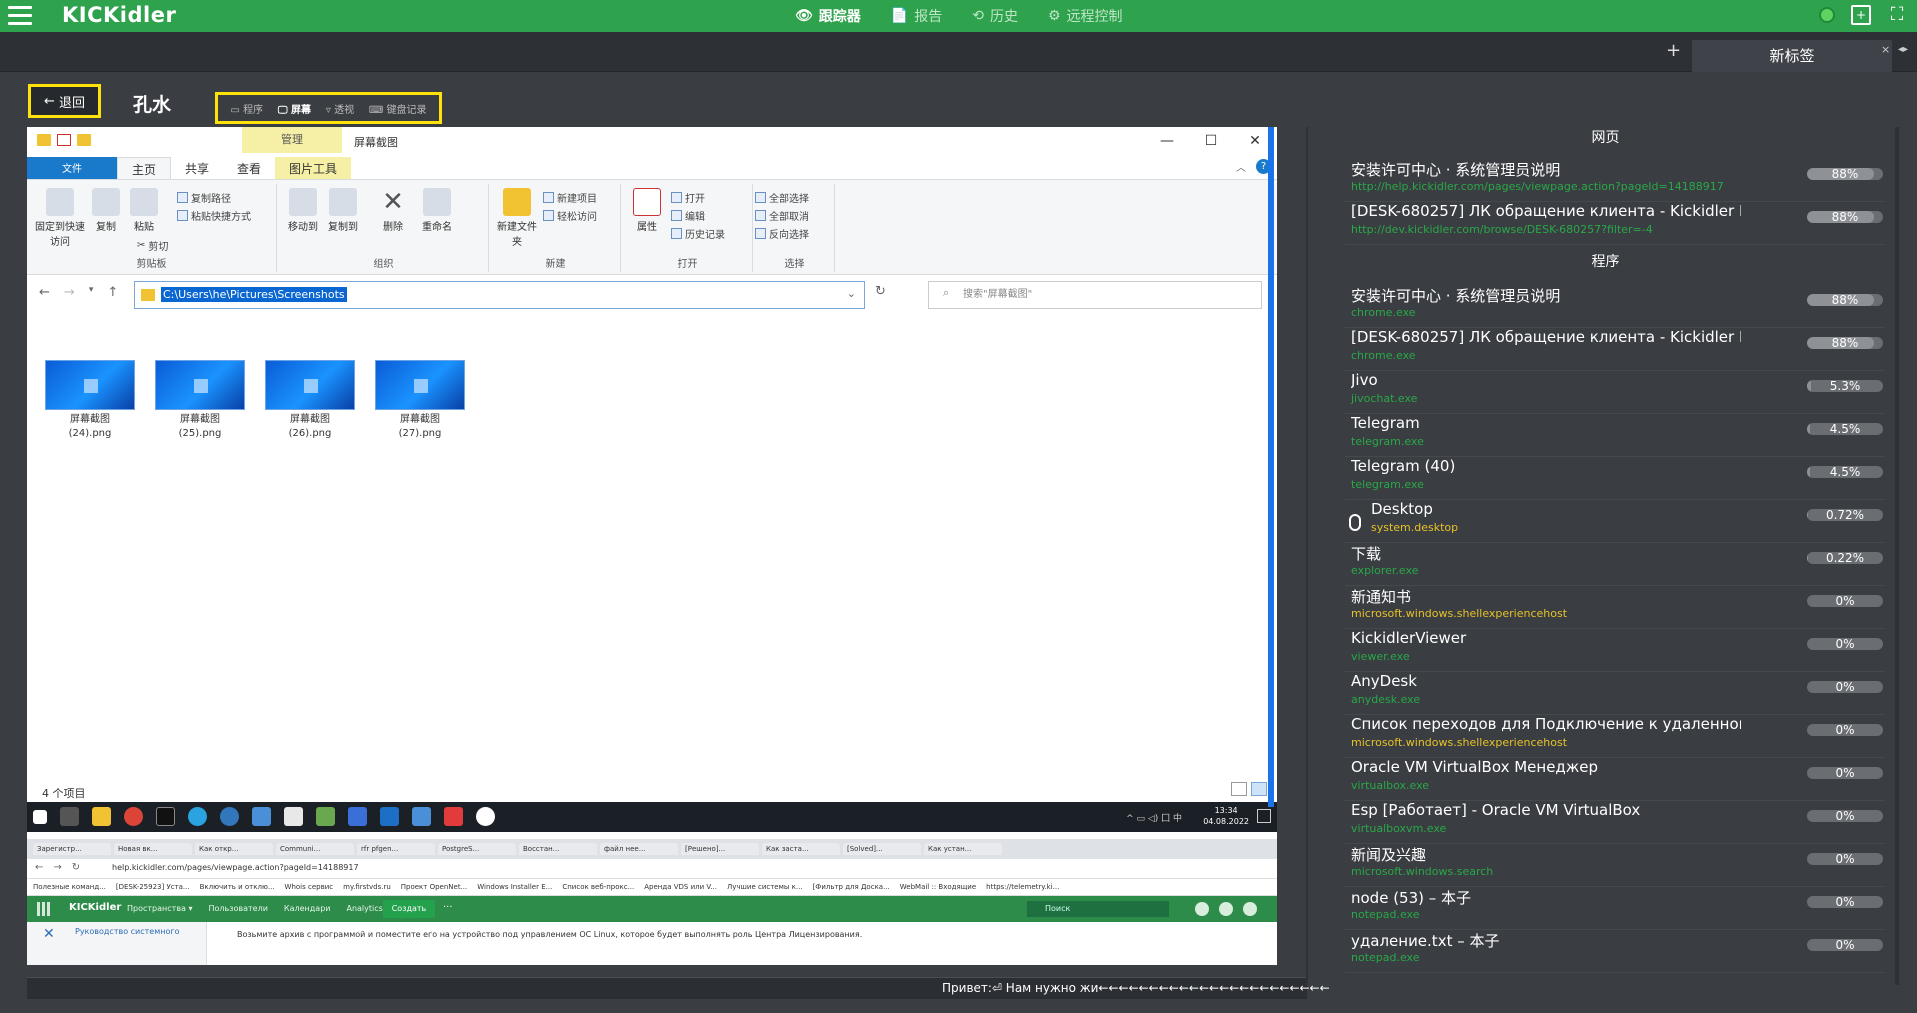 This screenshot has width=1917, height=1013. What do you see at coordinates (44, 140) in the screenshot?
I see `folder-icon` at bounding box center [44, 140].